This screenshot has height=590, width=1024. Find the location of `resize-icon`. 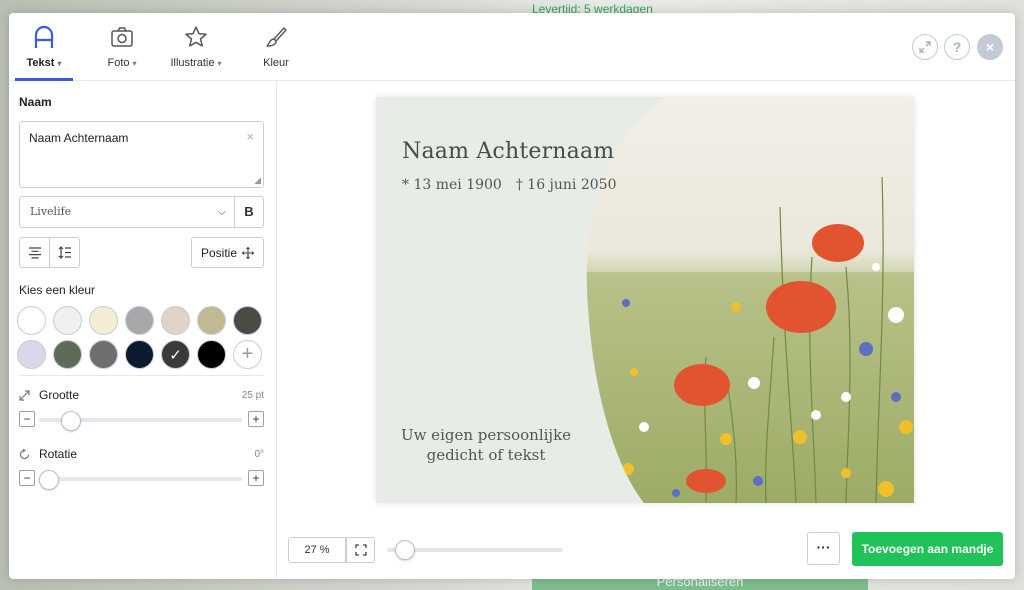

resize-icon is located at coordinates (24, 395).